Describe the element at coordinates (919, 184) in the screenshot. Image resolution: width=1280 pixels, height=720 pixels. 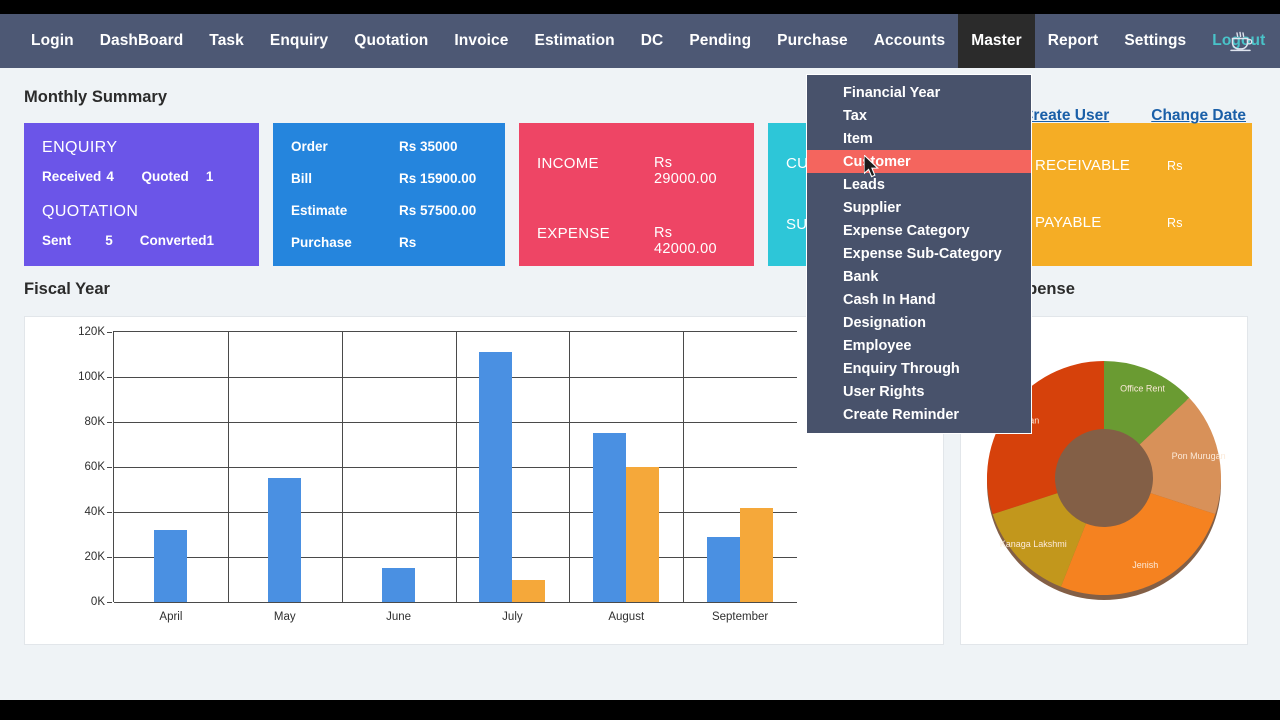
I see `dropdown-item-leads: Leads` at that location.